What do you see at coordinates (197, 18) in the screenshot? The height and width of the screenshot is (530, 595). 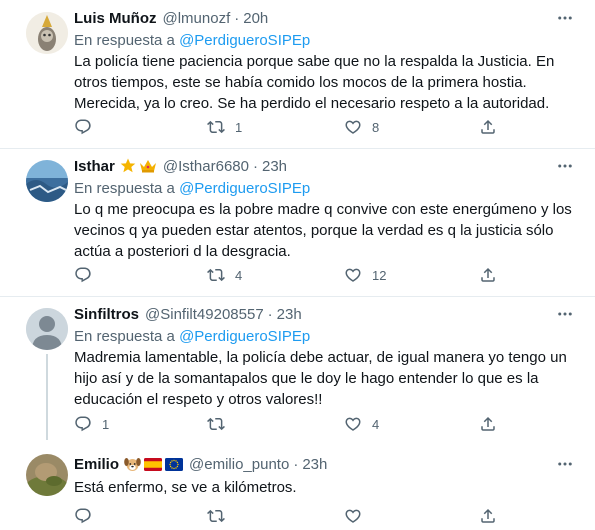 I see `author-handle: @lmunozf` at bounding box center [197, 18].